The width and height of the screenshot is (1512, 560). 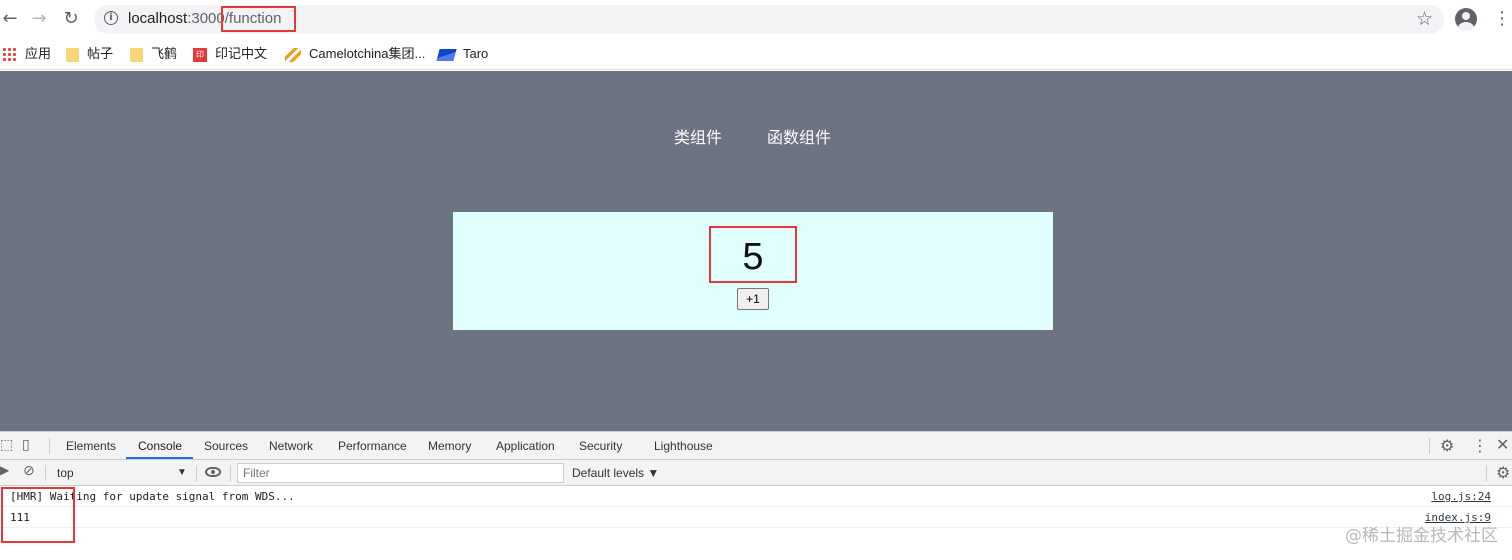 I want to click on sidebar-toggle-icon: ▶, so click(x=4, y=470).